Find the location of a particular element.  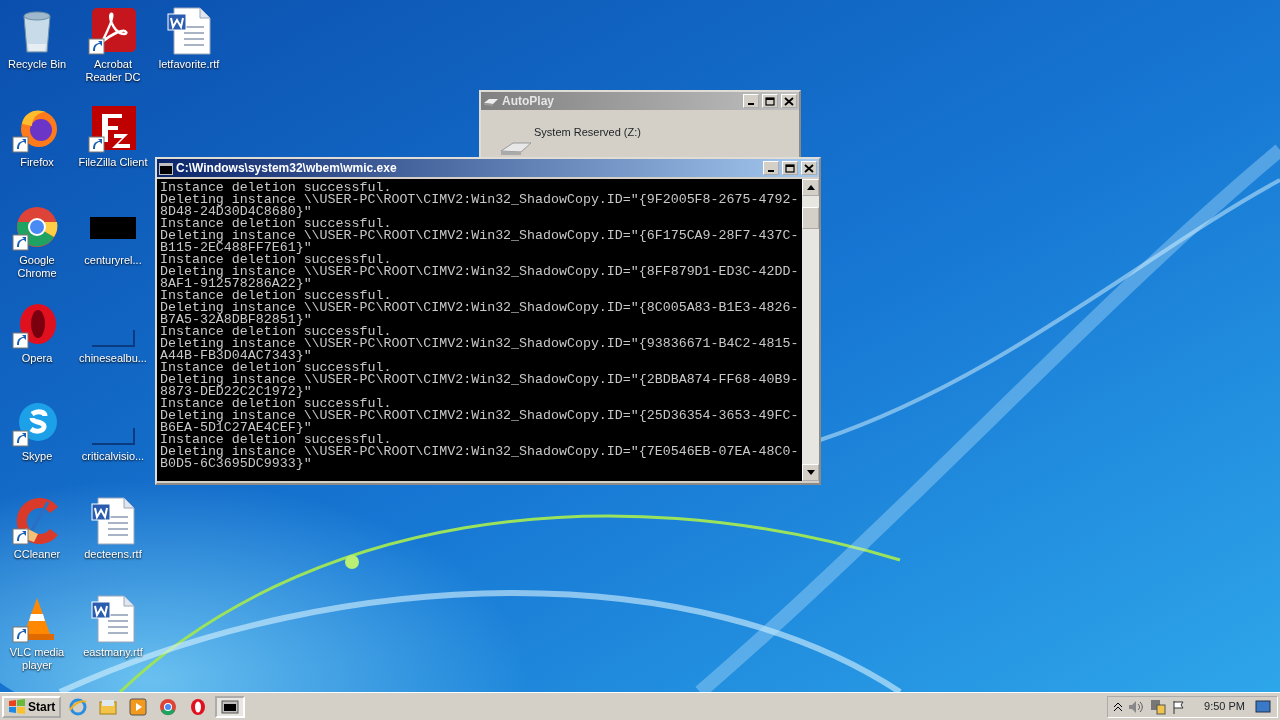

start-button: Start is located at coordinates (32, 706).